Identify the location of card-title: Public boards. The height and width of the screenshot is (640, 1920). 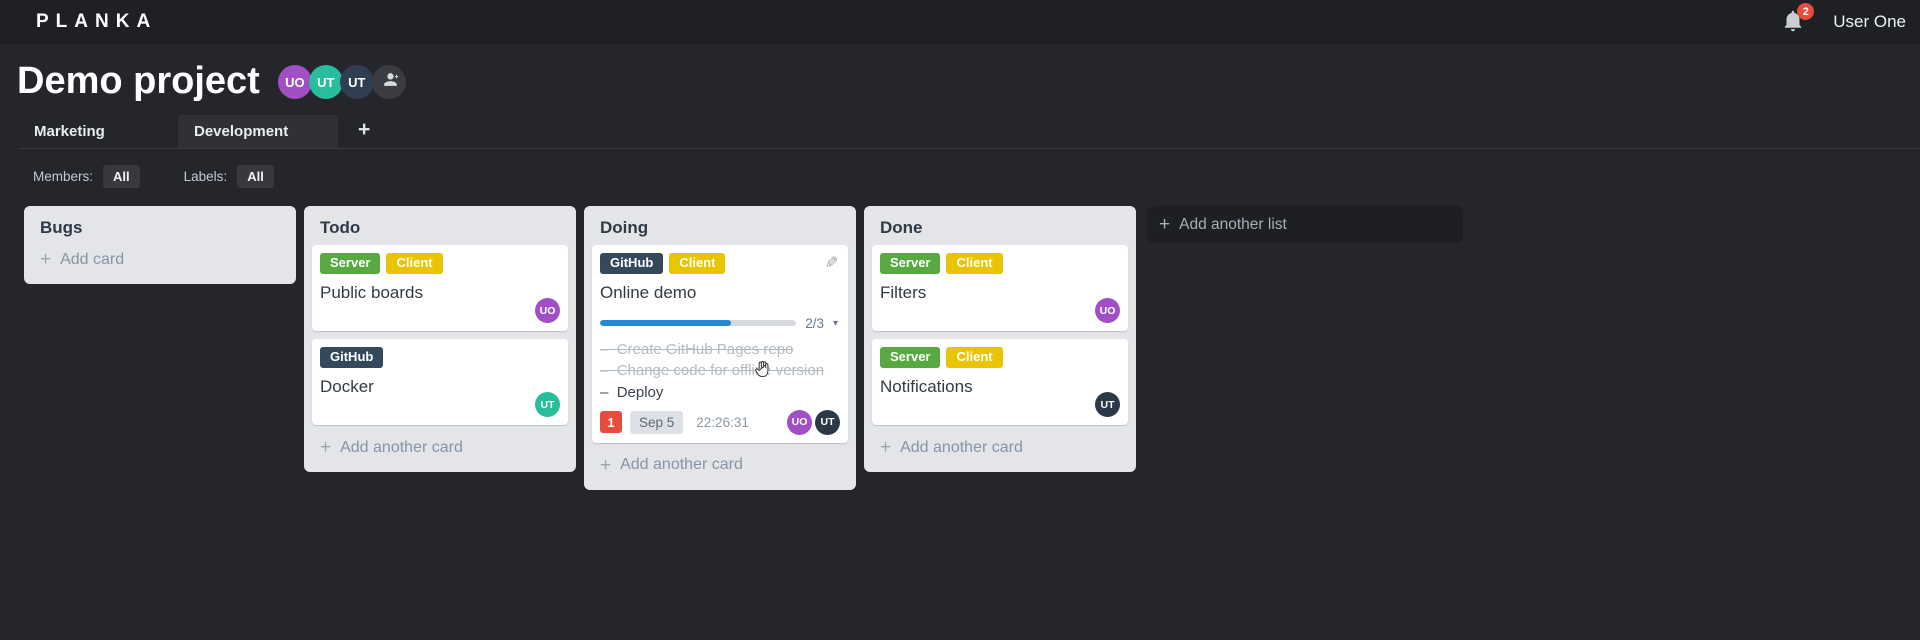
(372, 292).